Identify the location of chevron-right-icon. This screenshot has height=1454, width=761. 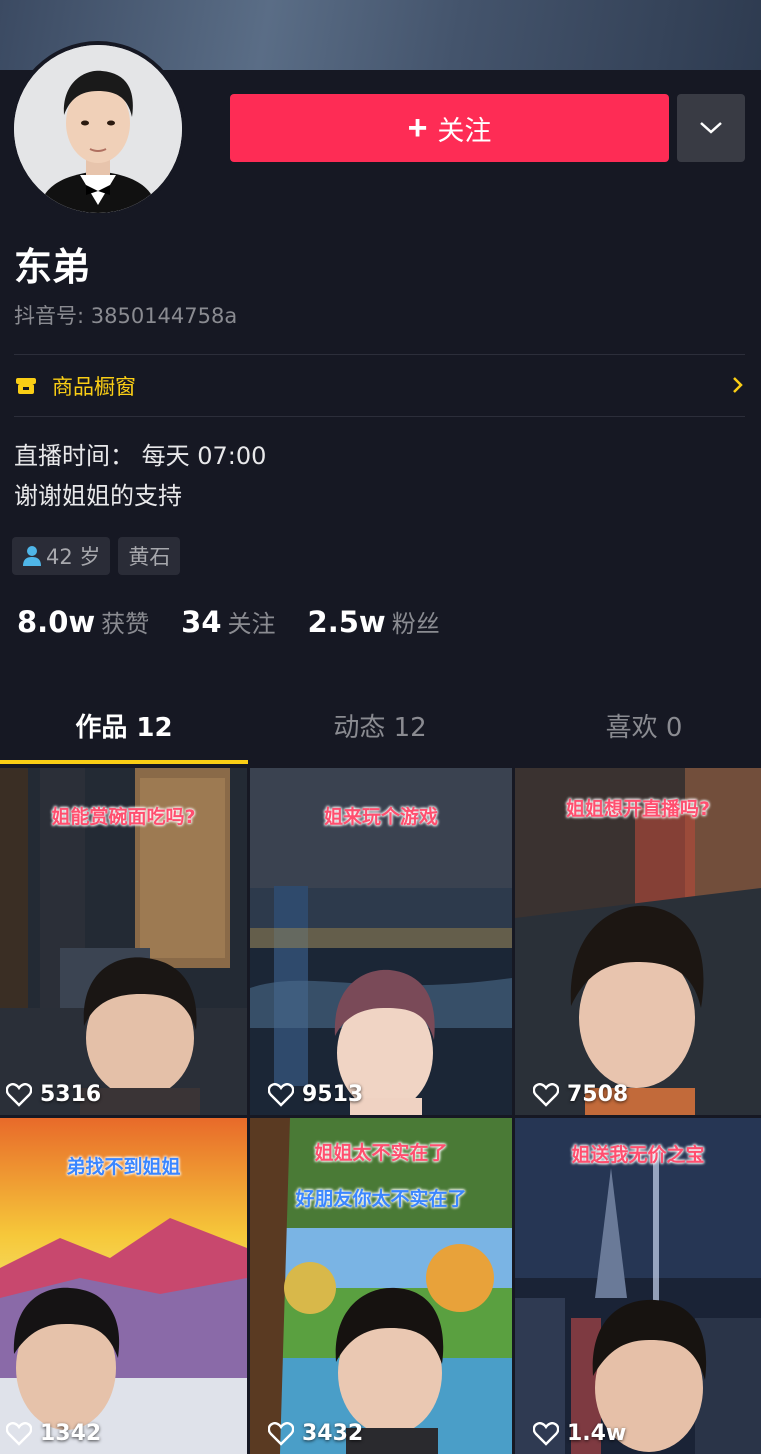
(738, 385).